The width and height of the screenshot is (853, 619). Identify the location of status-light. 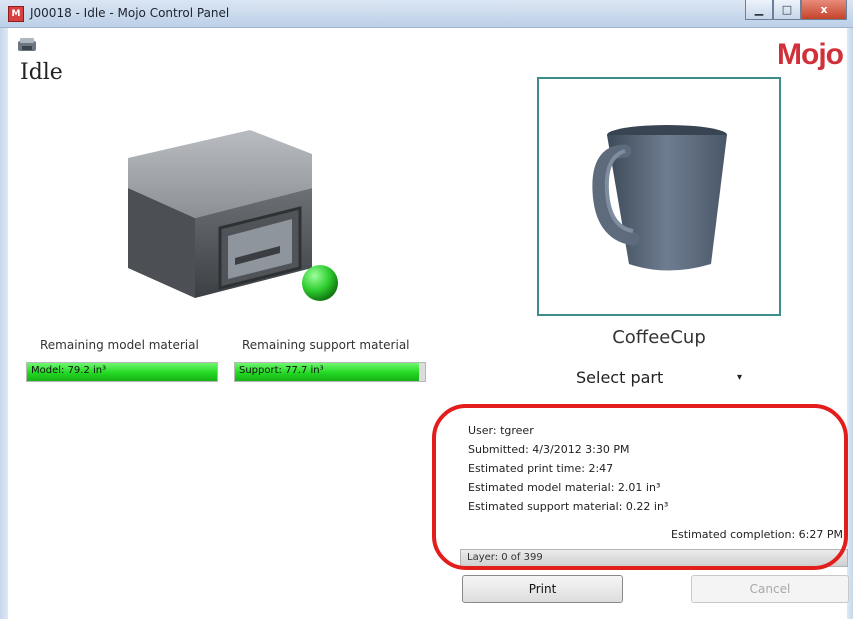
(320, 283).